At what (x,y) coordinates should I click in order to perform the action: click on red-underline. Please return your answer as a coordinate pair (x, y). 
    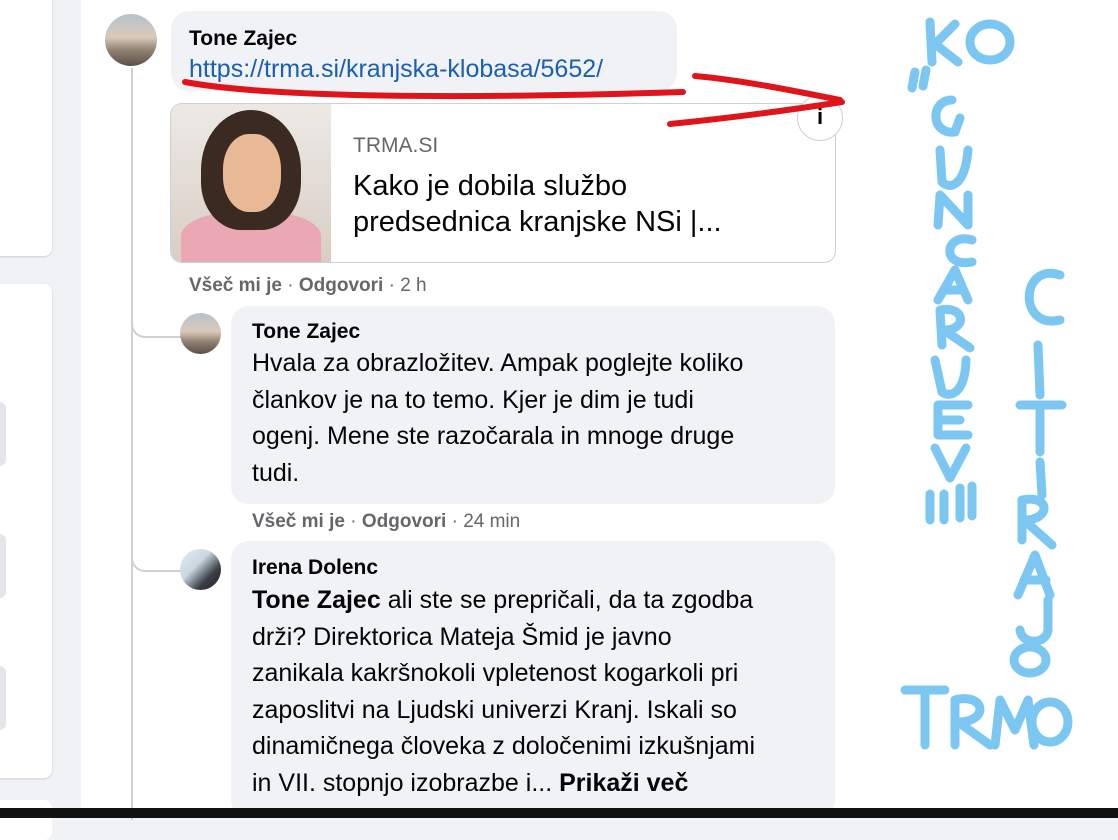
    Looking at the image, I should click on (513, 100).